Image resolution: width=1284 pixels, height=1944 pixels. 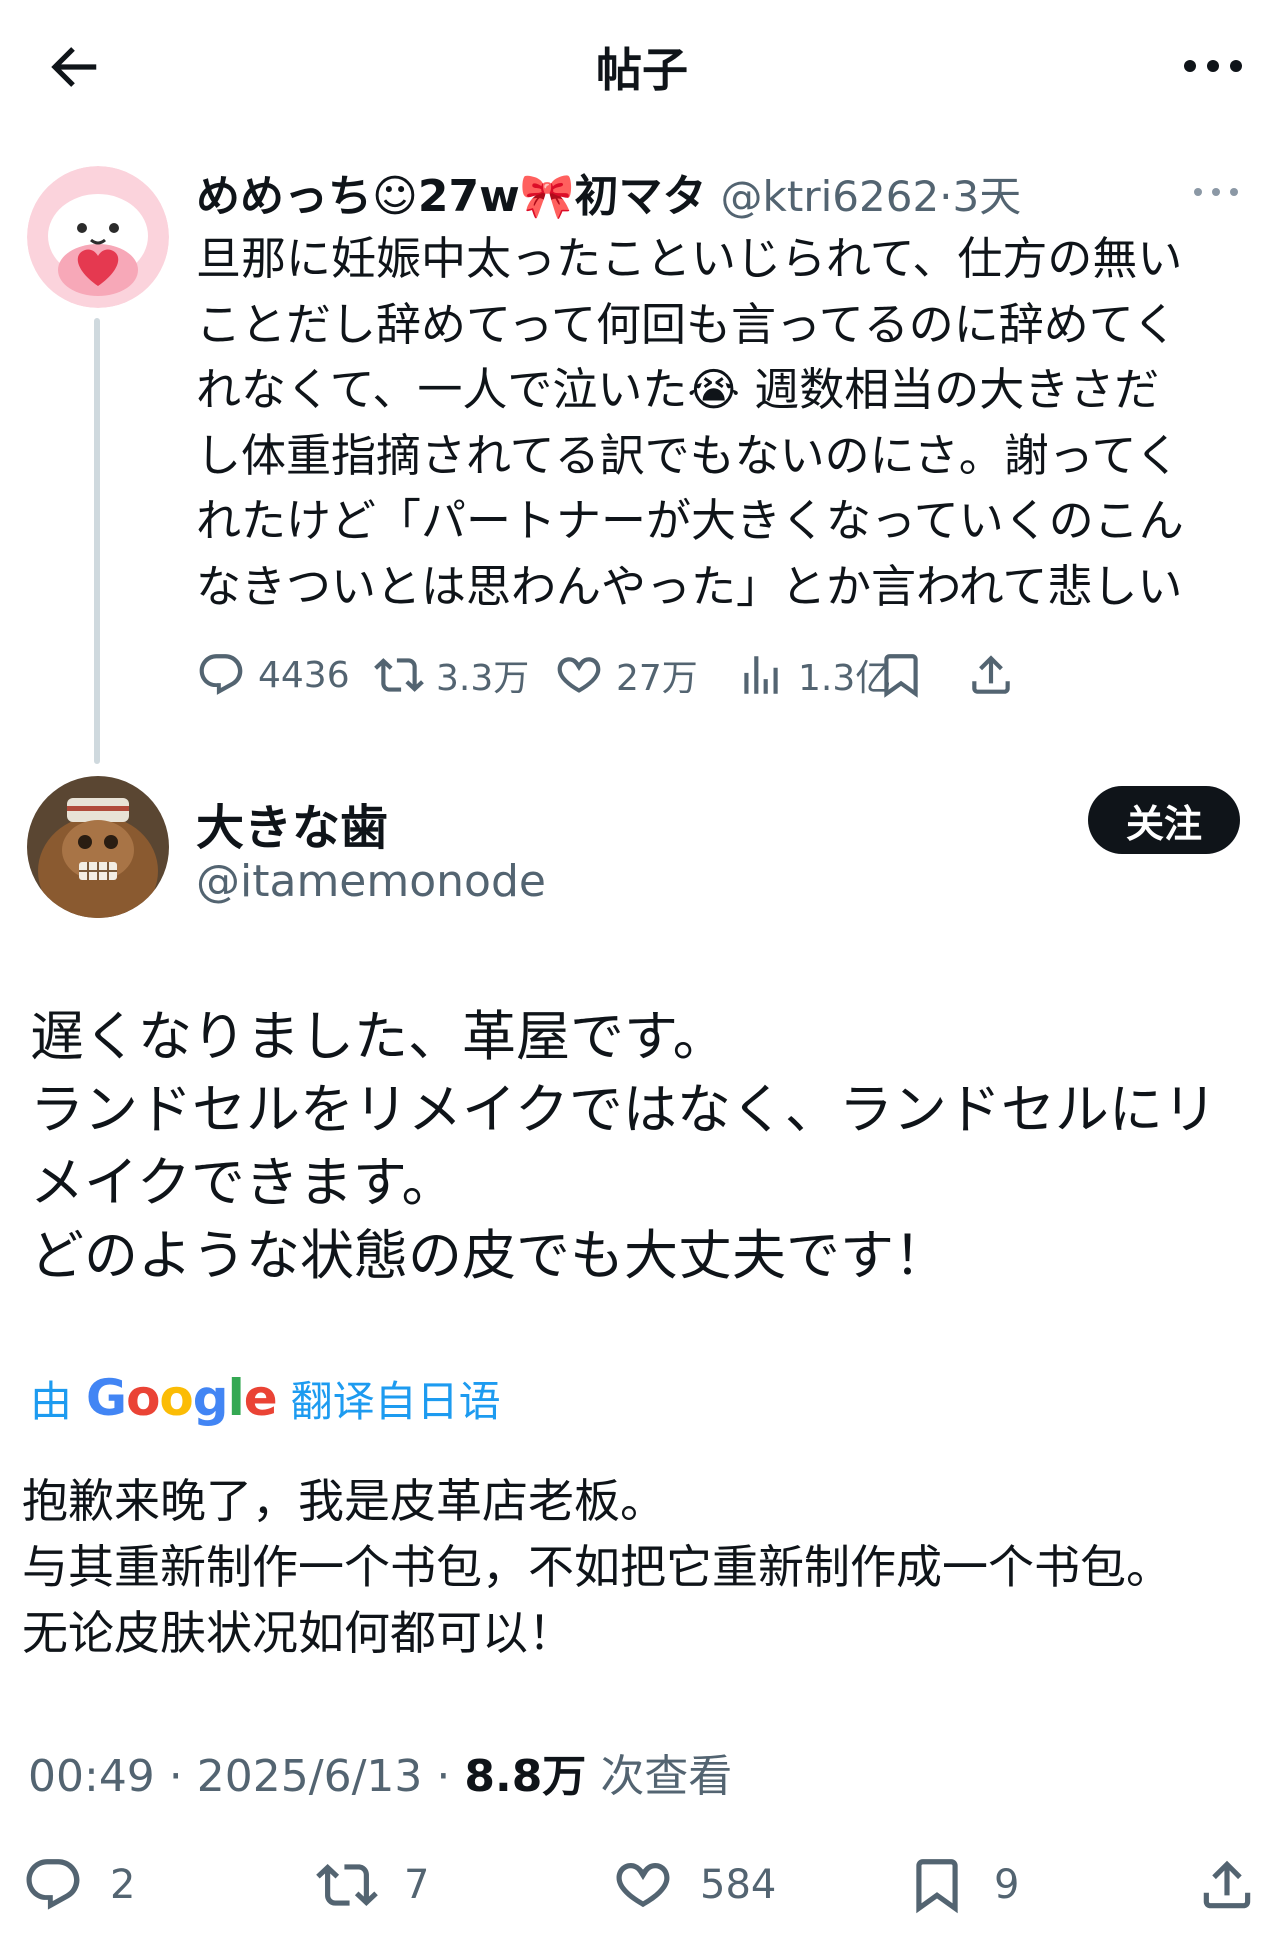 I want to click on more-options-icon, so click(x=1213, y=66).